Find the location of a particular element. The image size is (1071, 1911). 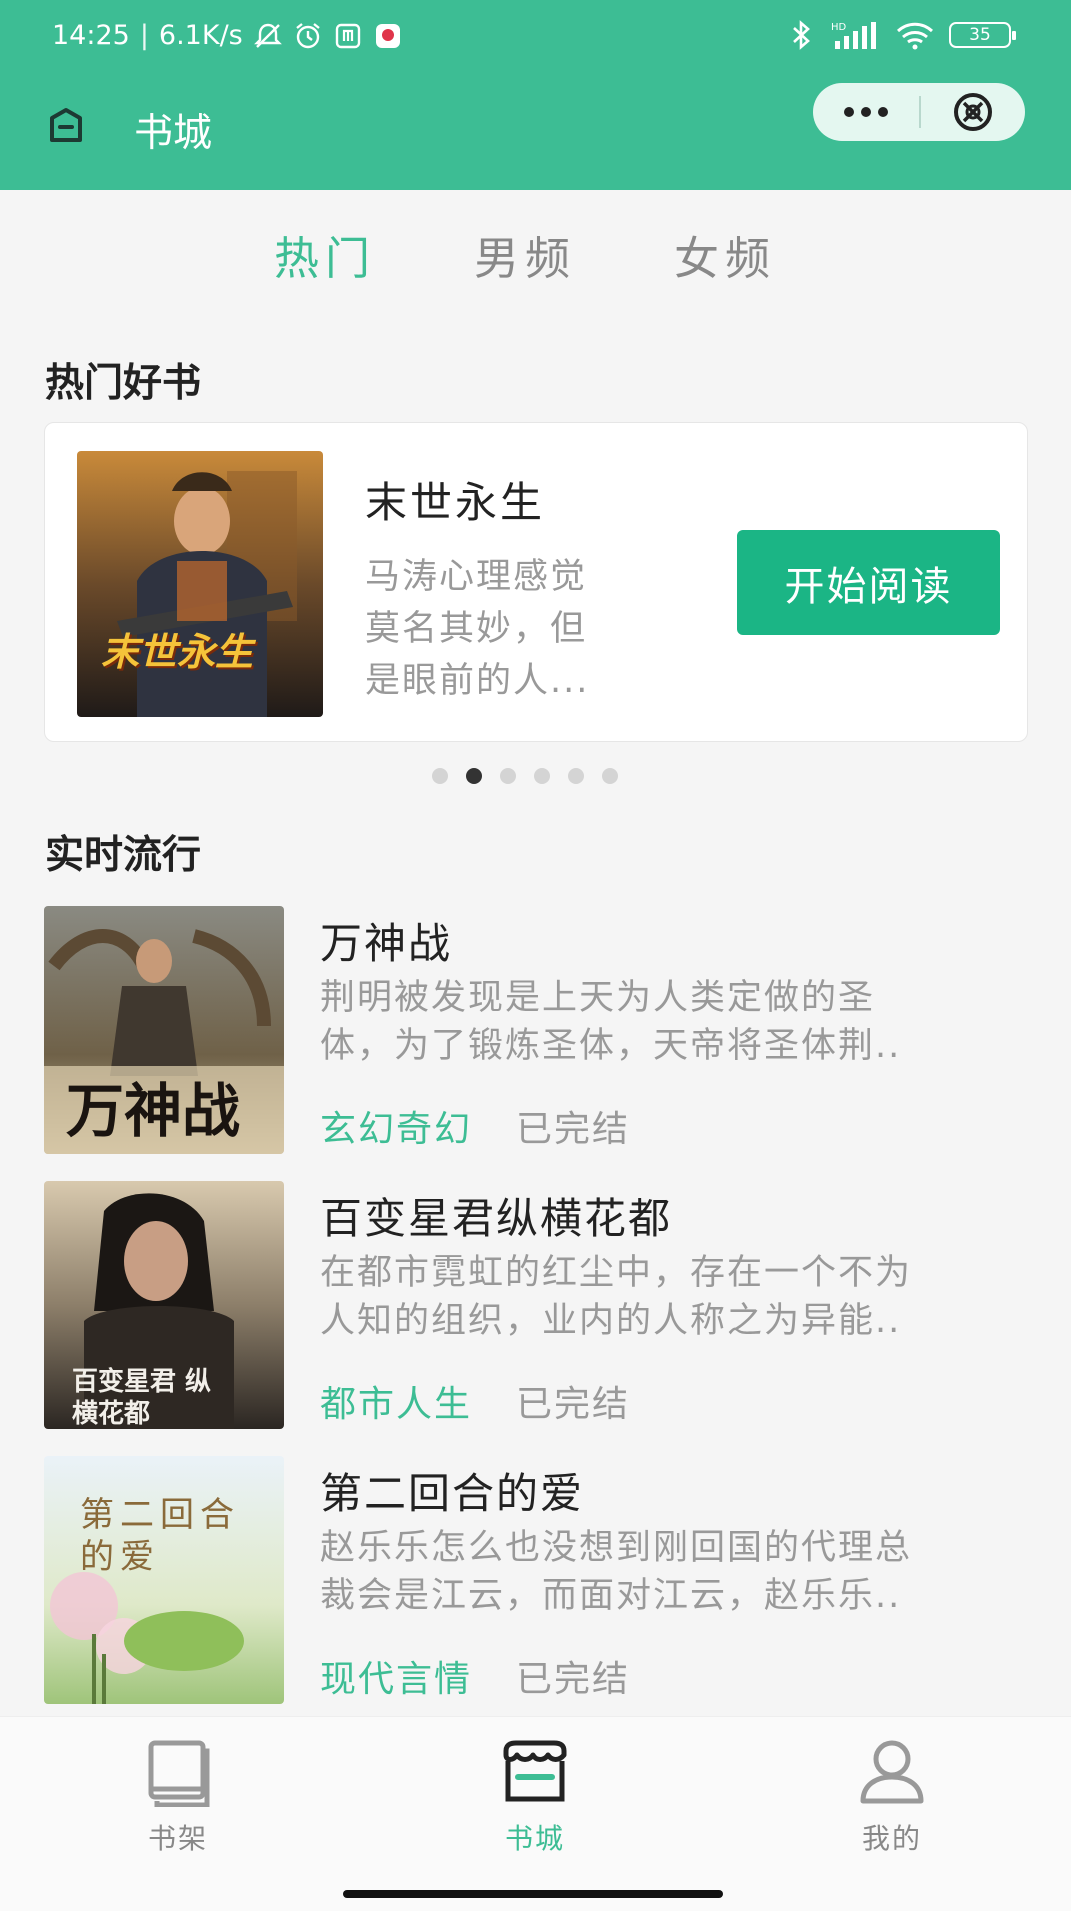

book-description: 在都市霓虹的红尘中，存在一个不为 人知的组织，业内的人称之为异能.. is located at coordinates (676, 1297).